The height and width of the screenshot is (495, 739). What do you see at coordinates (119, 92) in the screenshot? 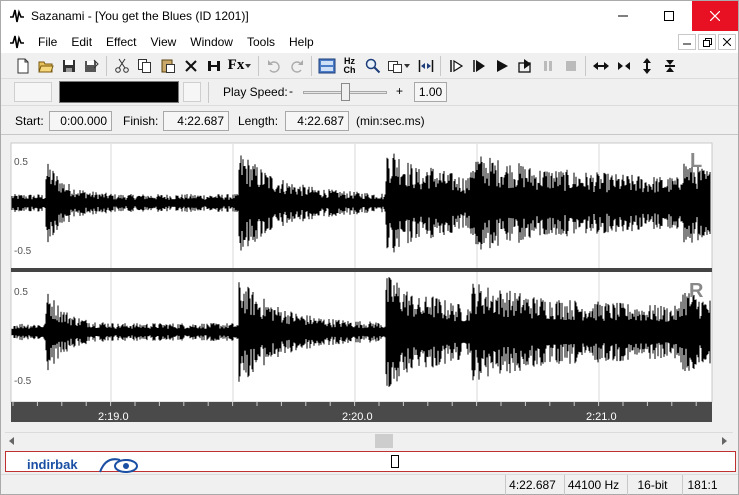
I see `level-meter` at bounding box center [119, 92].